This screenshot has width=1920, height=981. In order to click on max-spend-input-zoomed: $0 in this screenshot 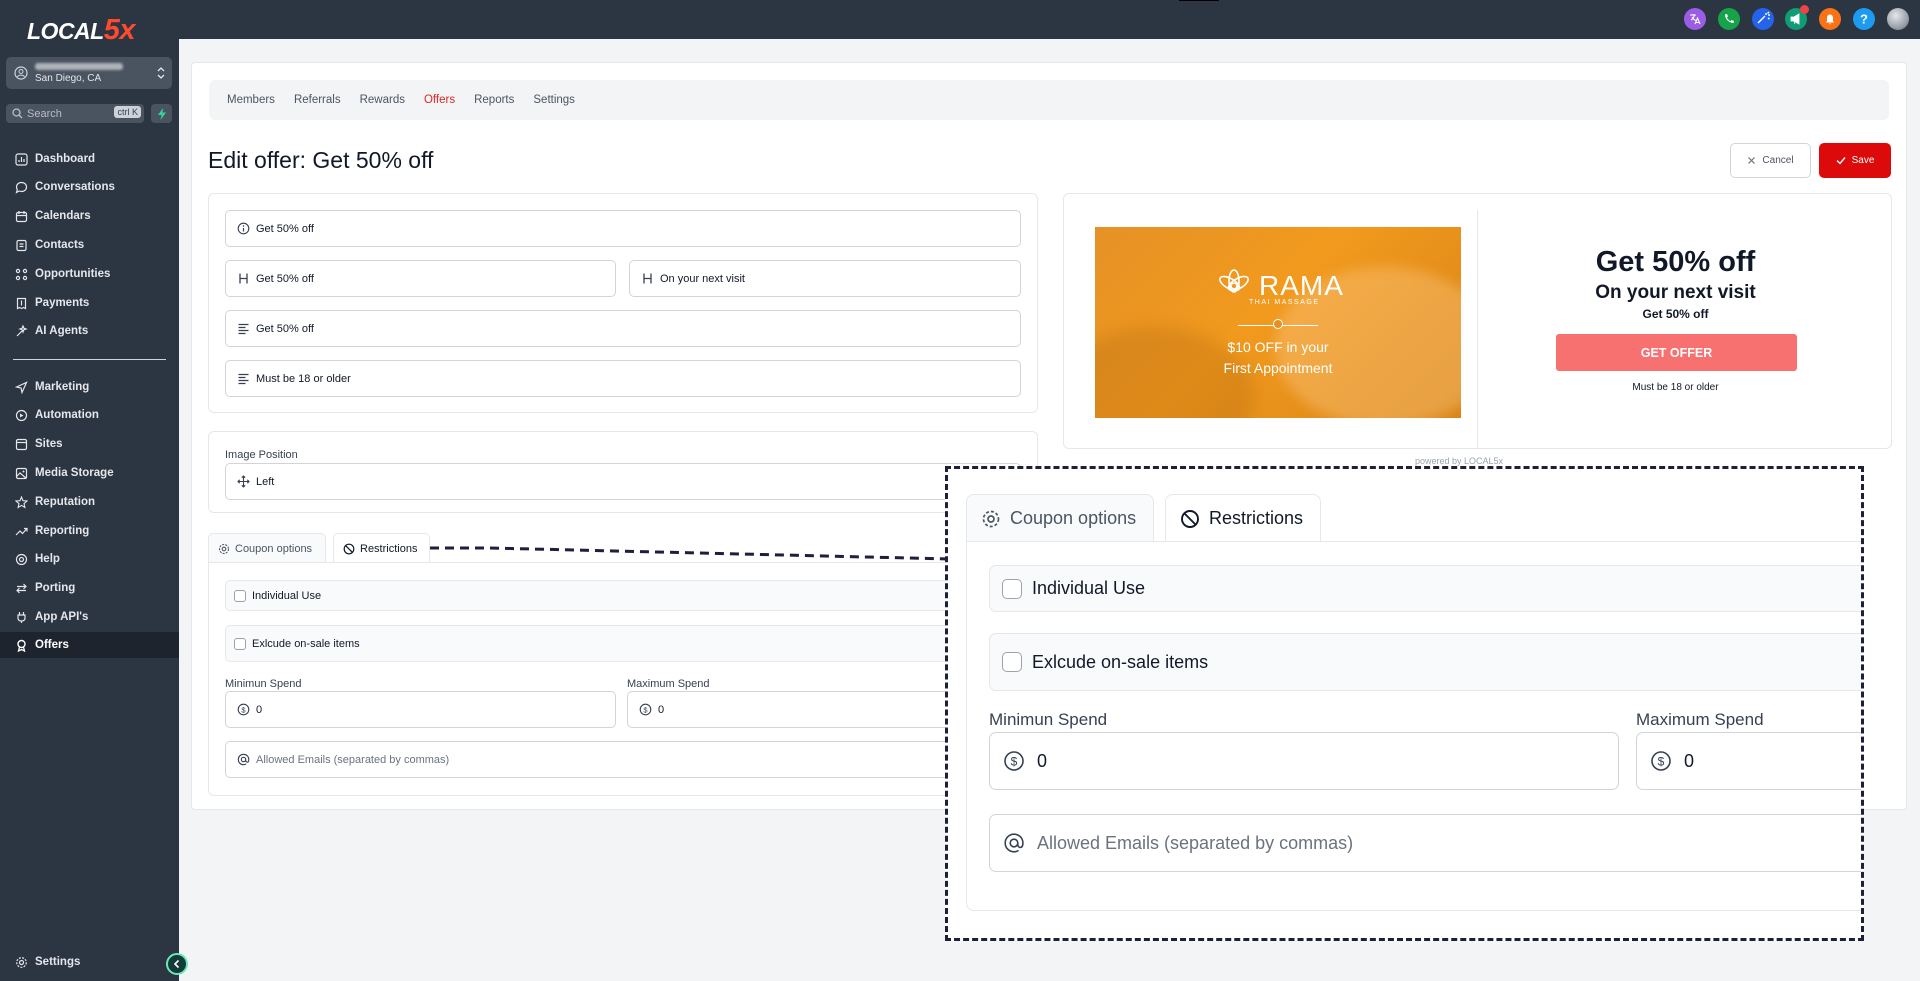, I will do `click(1748, 761)`.